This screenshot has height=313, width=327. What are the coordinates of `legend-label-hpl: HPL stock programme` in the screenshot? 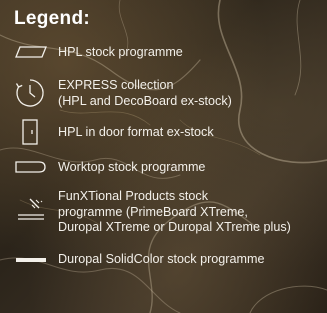 It's located at (120, 52).